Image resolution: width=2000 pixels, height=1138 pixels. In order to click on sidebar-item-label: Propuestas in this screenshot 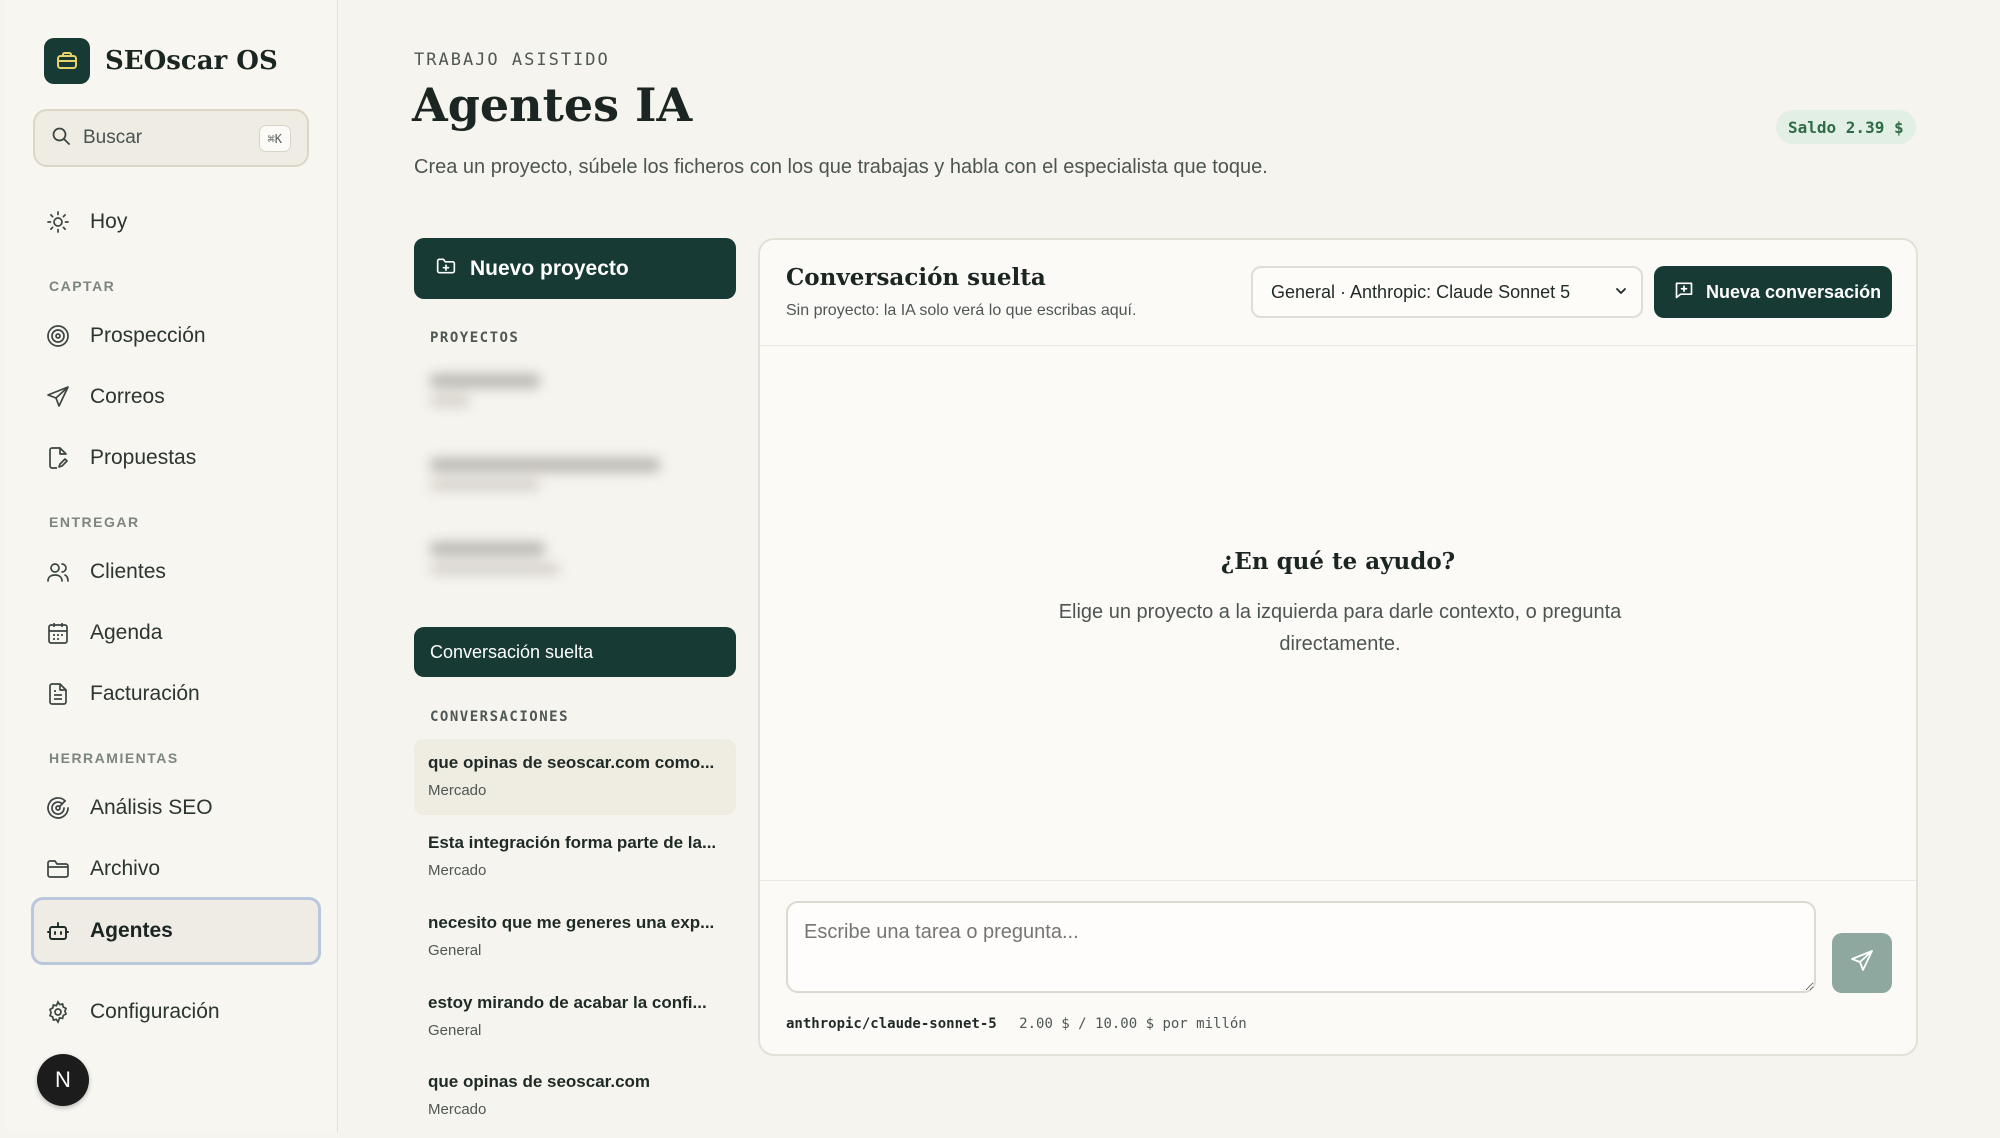, I will do `click(143, 457)`.